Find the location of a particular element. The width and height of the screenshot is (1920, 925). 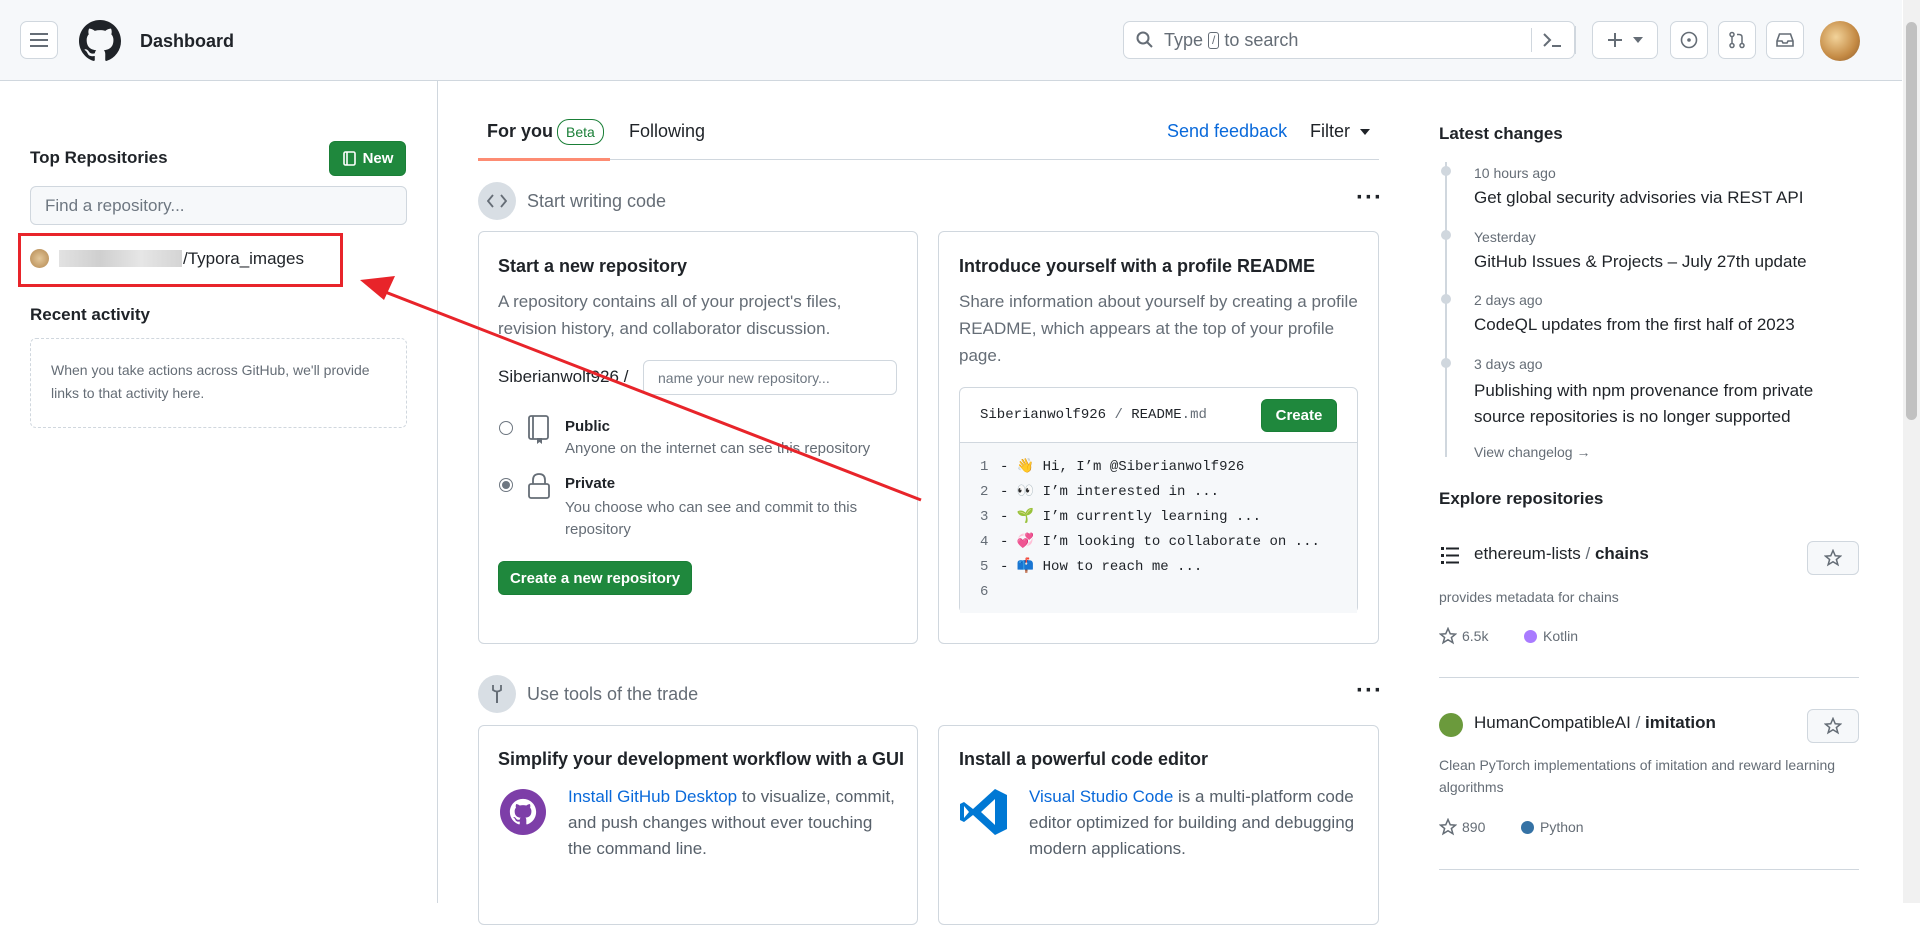

explore-repo-link: ethereum-lists / chains is located at coordinates (1561, 554).